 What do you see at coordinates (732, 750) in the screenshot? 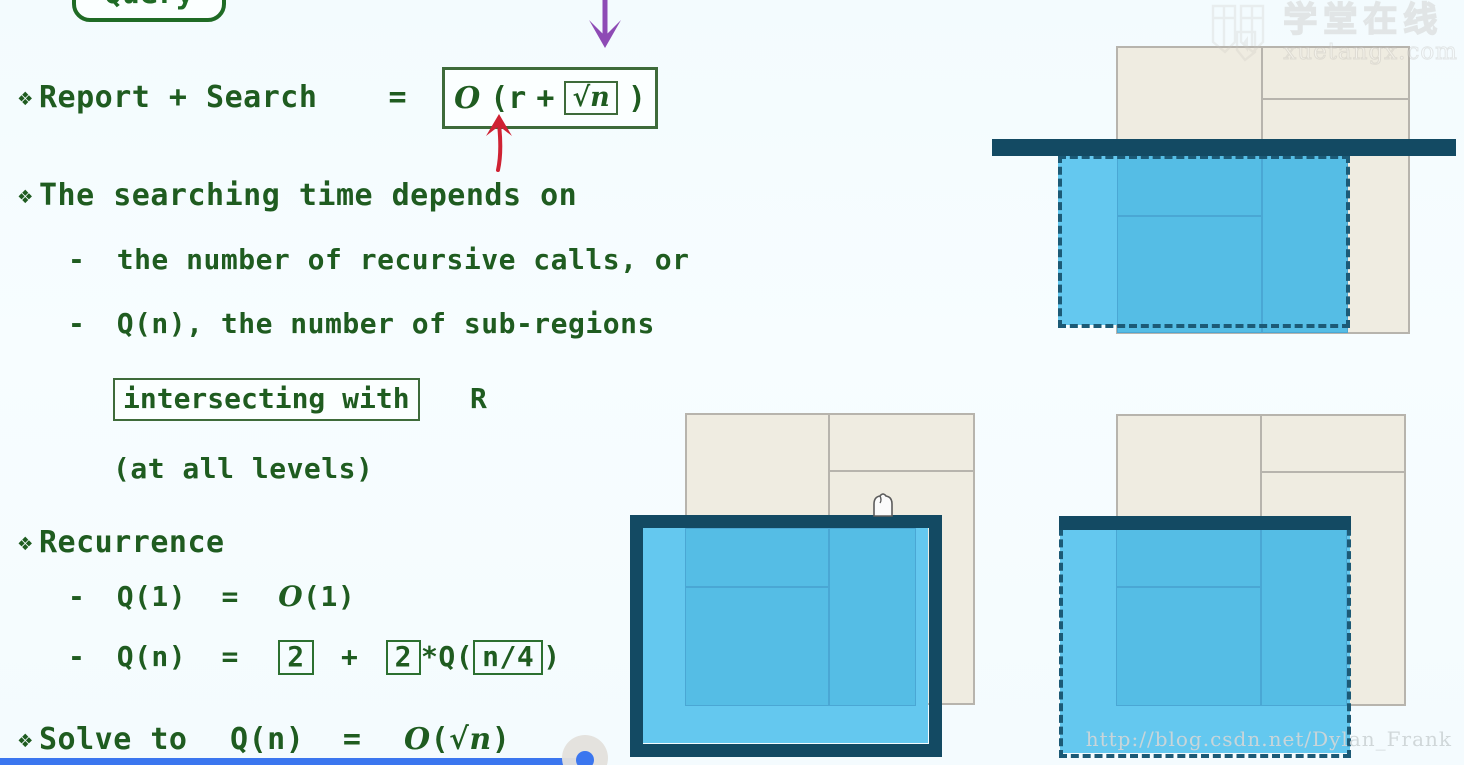
I see `video-progress-track` at bounding box center [732, 750].